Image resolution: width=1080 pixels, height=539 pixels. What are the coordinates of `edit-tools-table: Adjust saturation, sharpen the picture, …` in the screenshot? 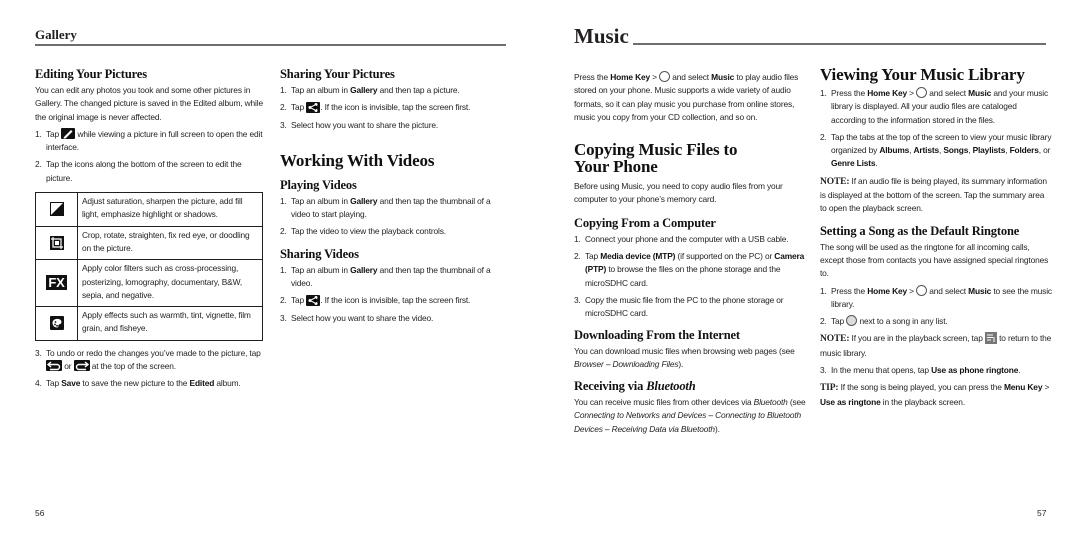 It's located at (149, 266).